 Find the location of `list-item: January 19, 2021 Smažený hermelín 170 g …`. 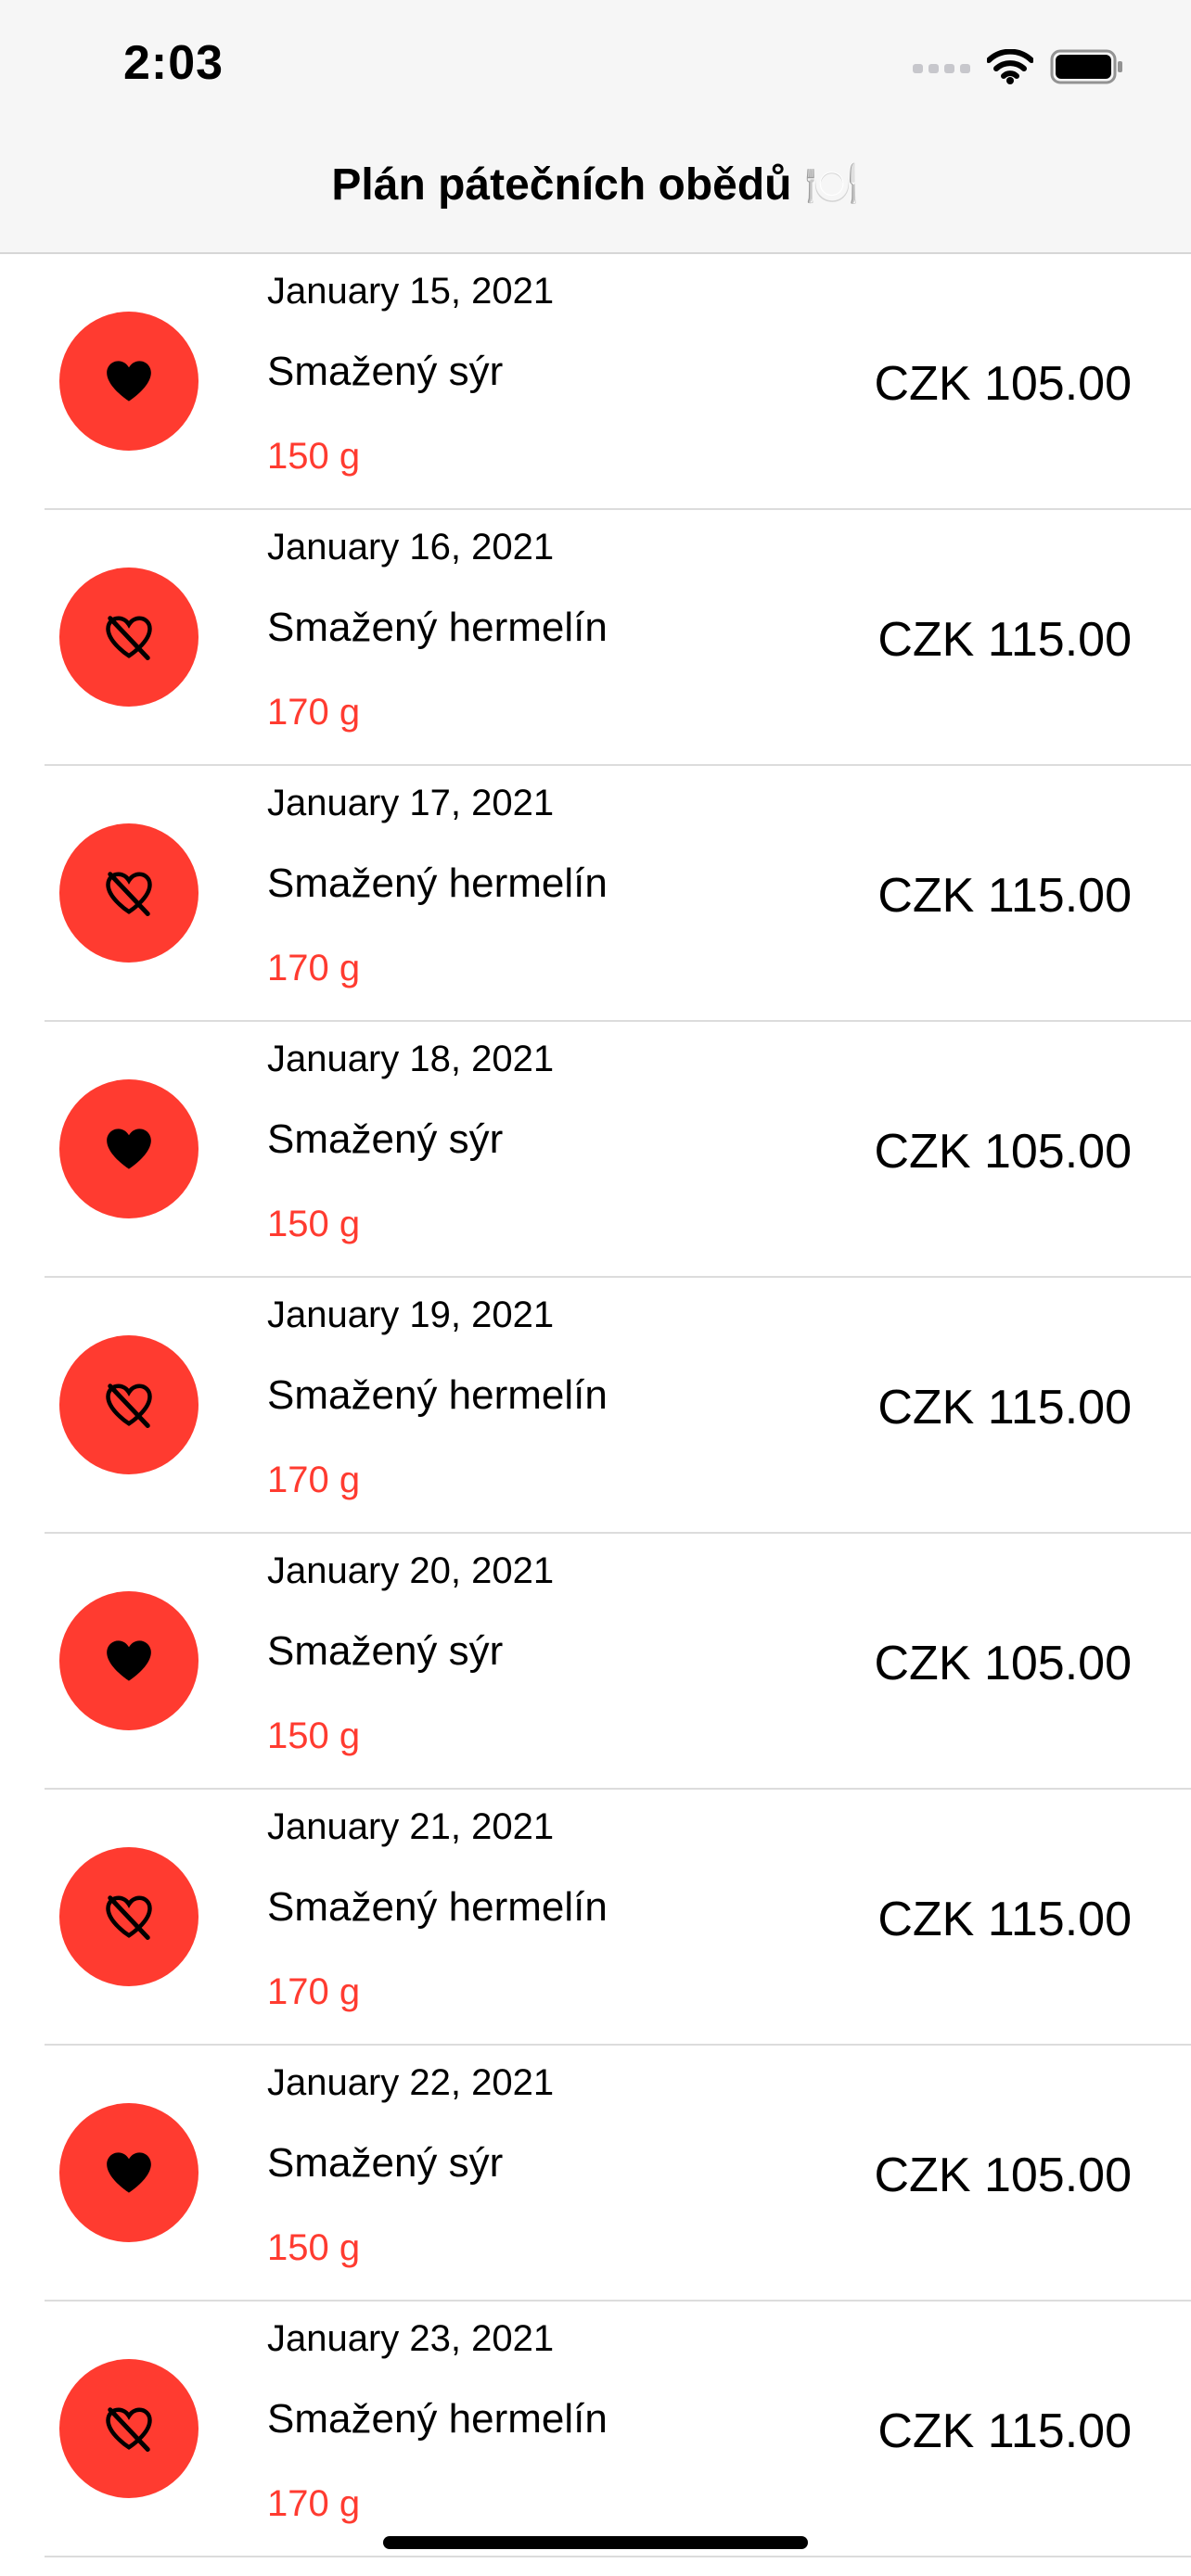

list-item: January 19, 2021 Smažený hermelín 170 g … is located at coordinates (595, 1406).